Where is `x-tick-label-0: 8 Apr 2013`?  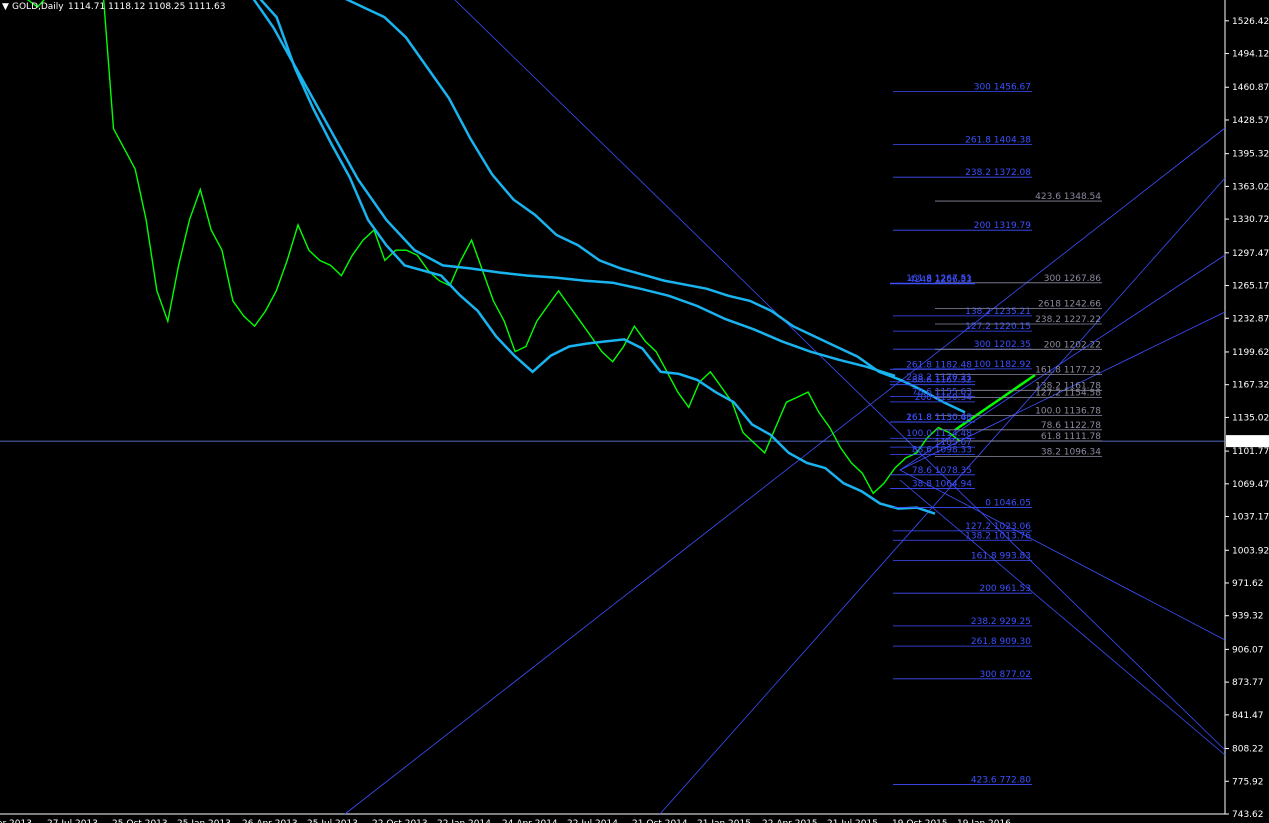 x-tick-label-0: 8 Apr 2013 is located at coordinates (16, 821).